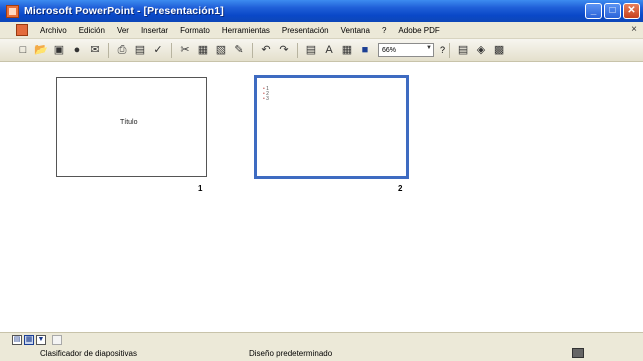 This screenshot has height=361, width=643. I want to click on window-controls: _ □ ✕, so click(612, 11).